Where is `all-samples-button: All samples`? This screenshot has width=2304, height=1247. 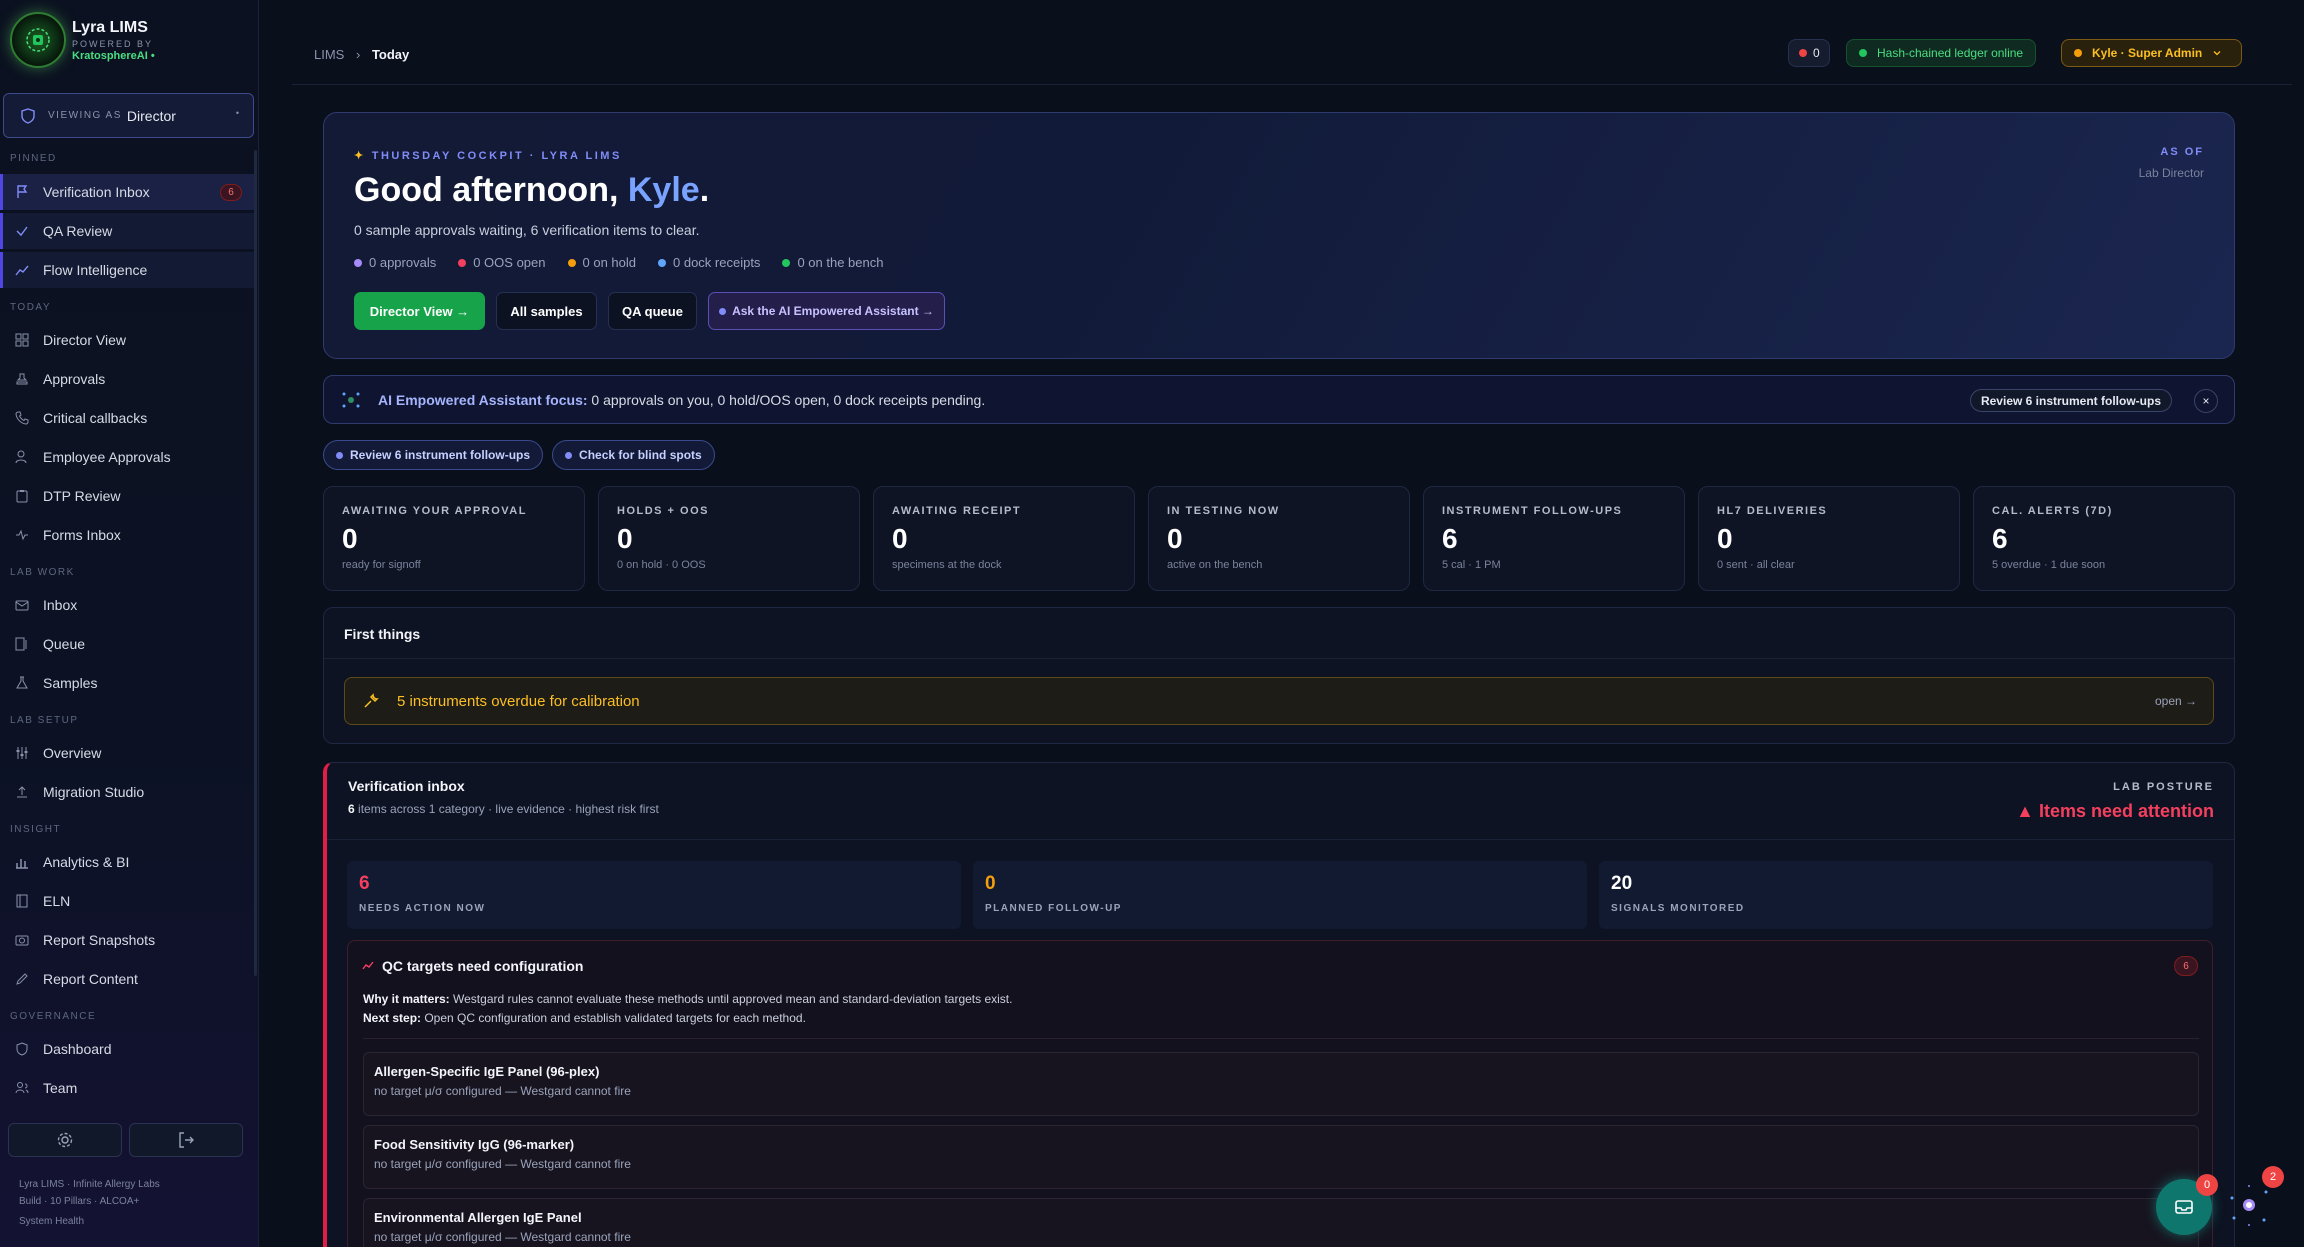
all-samples-button: All samples is located at coordinates (546, 311).